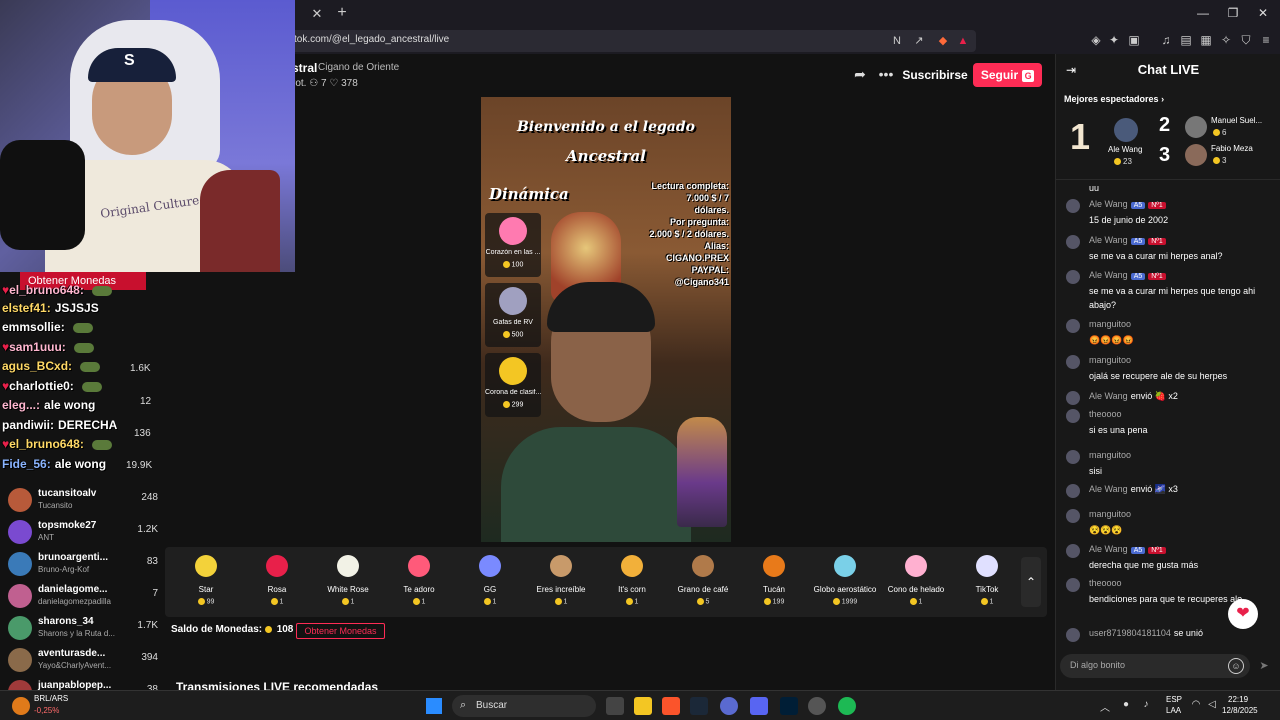 Image resolution: width=1280 pixels, height=720 pixels. Describe the element at coordinates (789, 706) in the screenshot. I see `photoshop-icon` at that location.